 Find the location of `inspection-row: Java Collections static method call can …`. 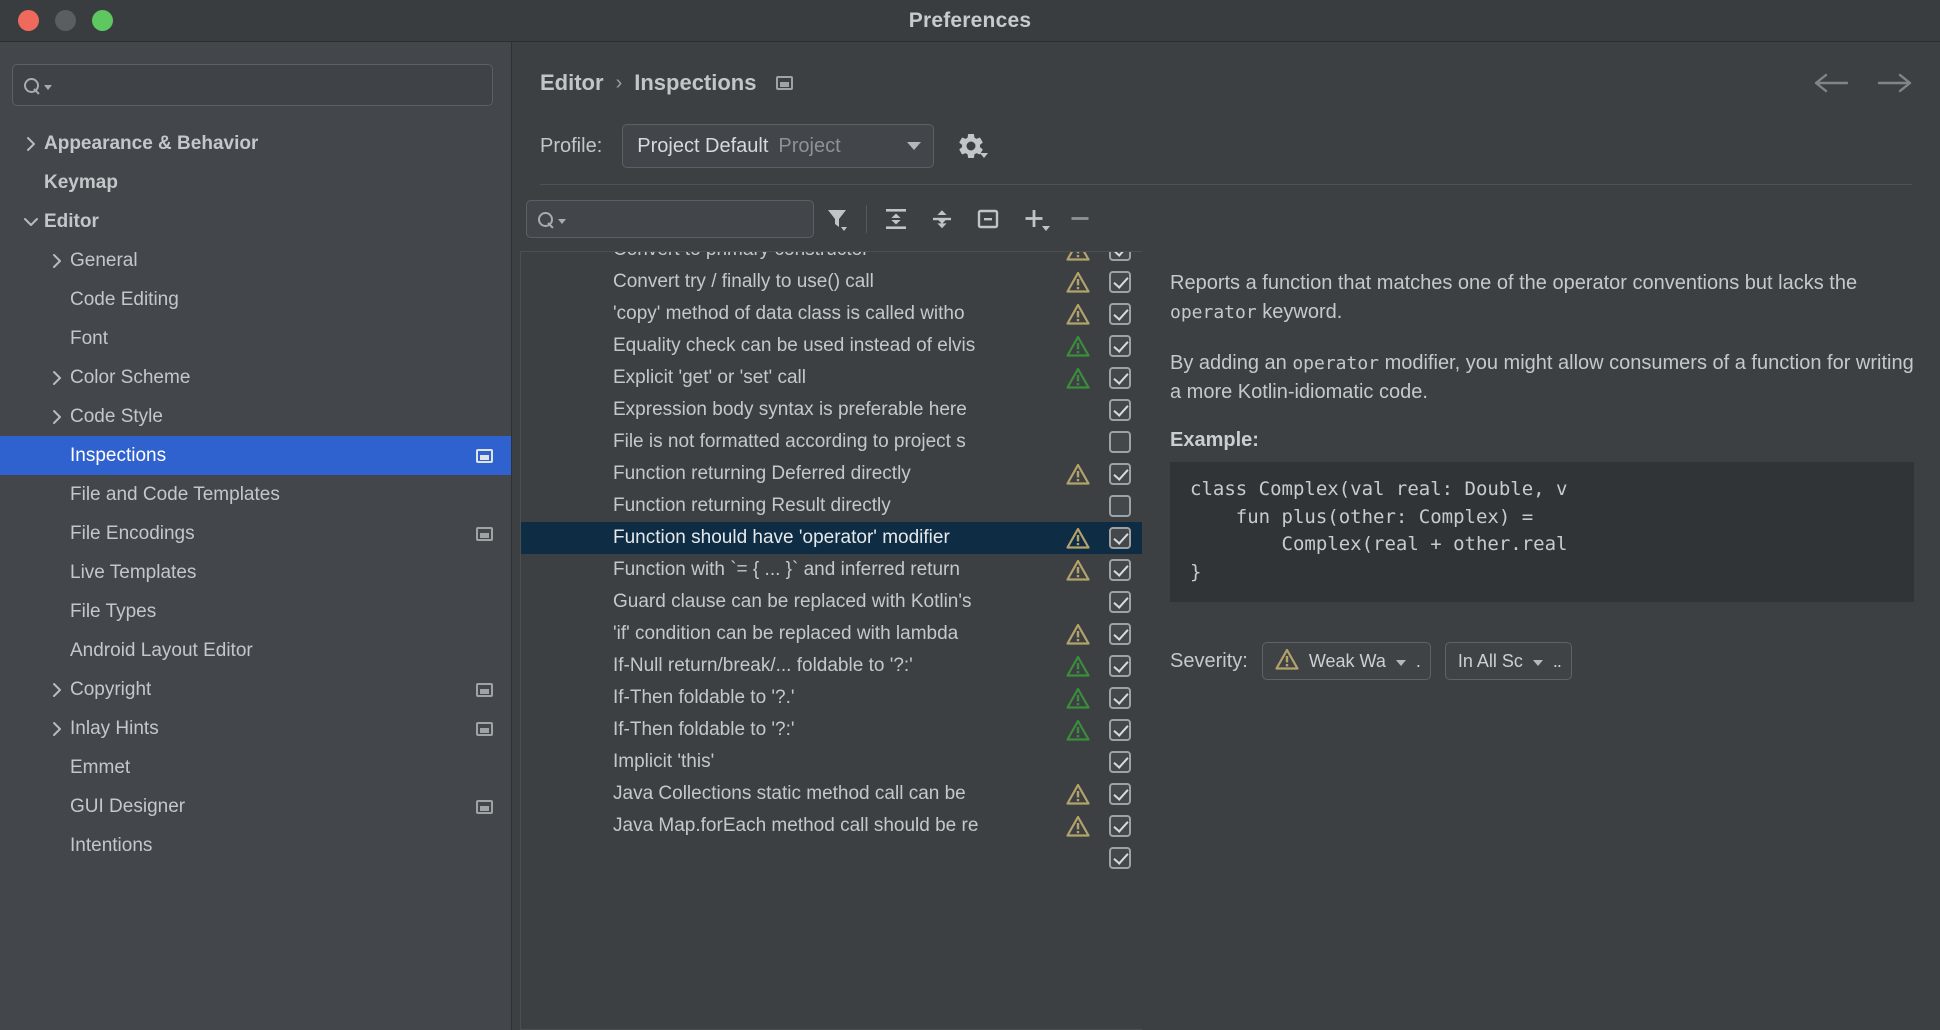

inspection-row: Java Collections static method call can … is located at coordinates (831, 794).